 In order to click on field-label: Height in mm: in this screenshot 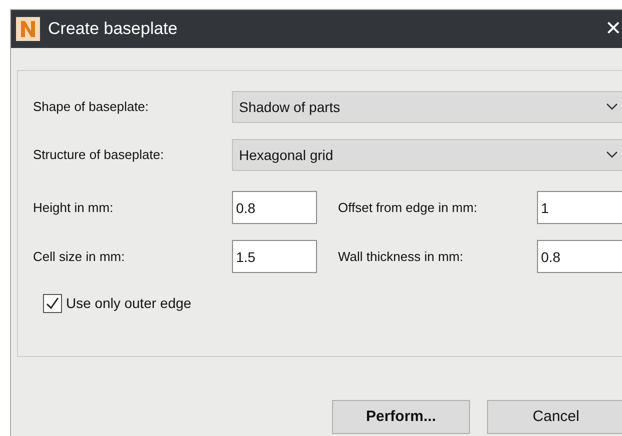, I will do `click(73, 207)`.